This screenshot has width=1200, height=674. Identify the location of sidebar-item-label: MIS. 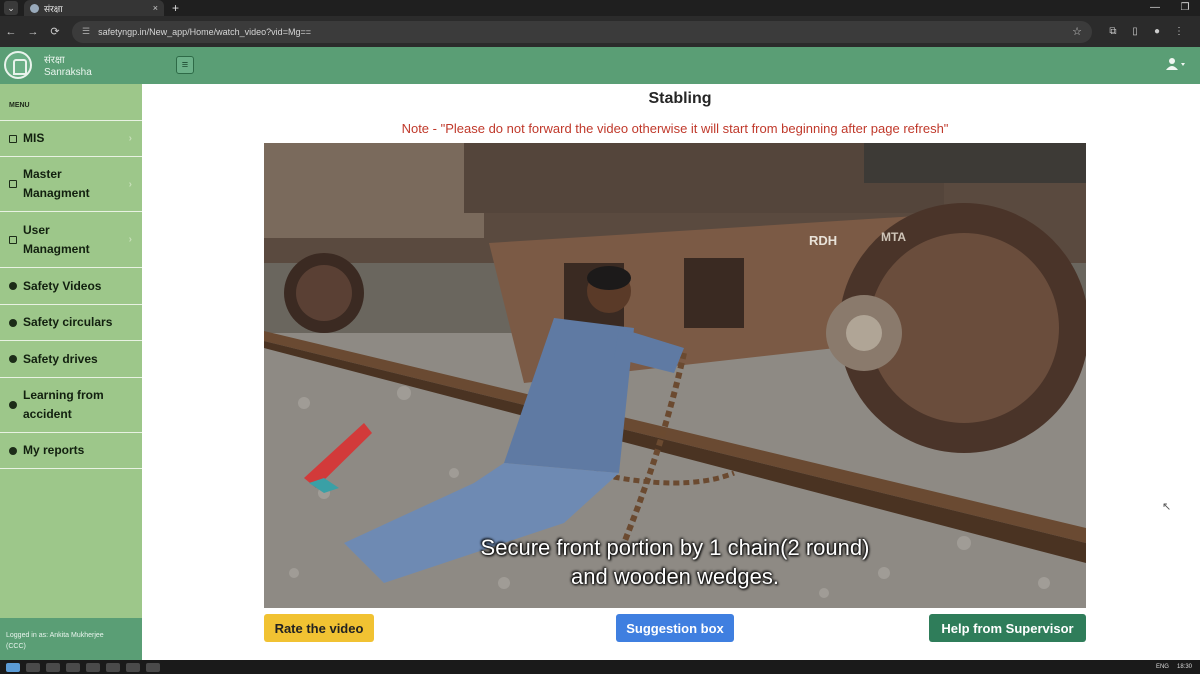
(34, 138).